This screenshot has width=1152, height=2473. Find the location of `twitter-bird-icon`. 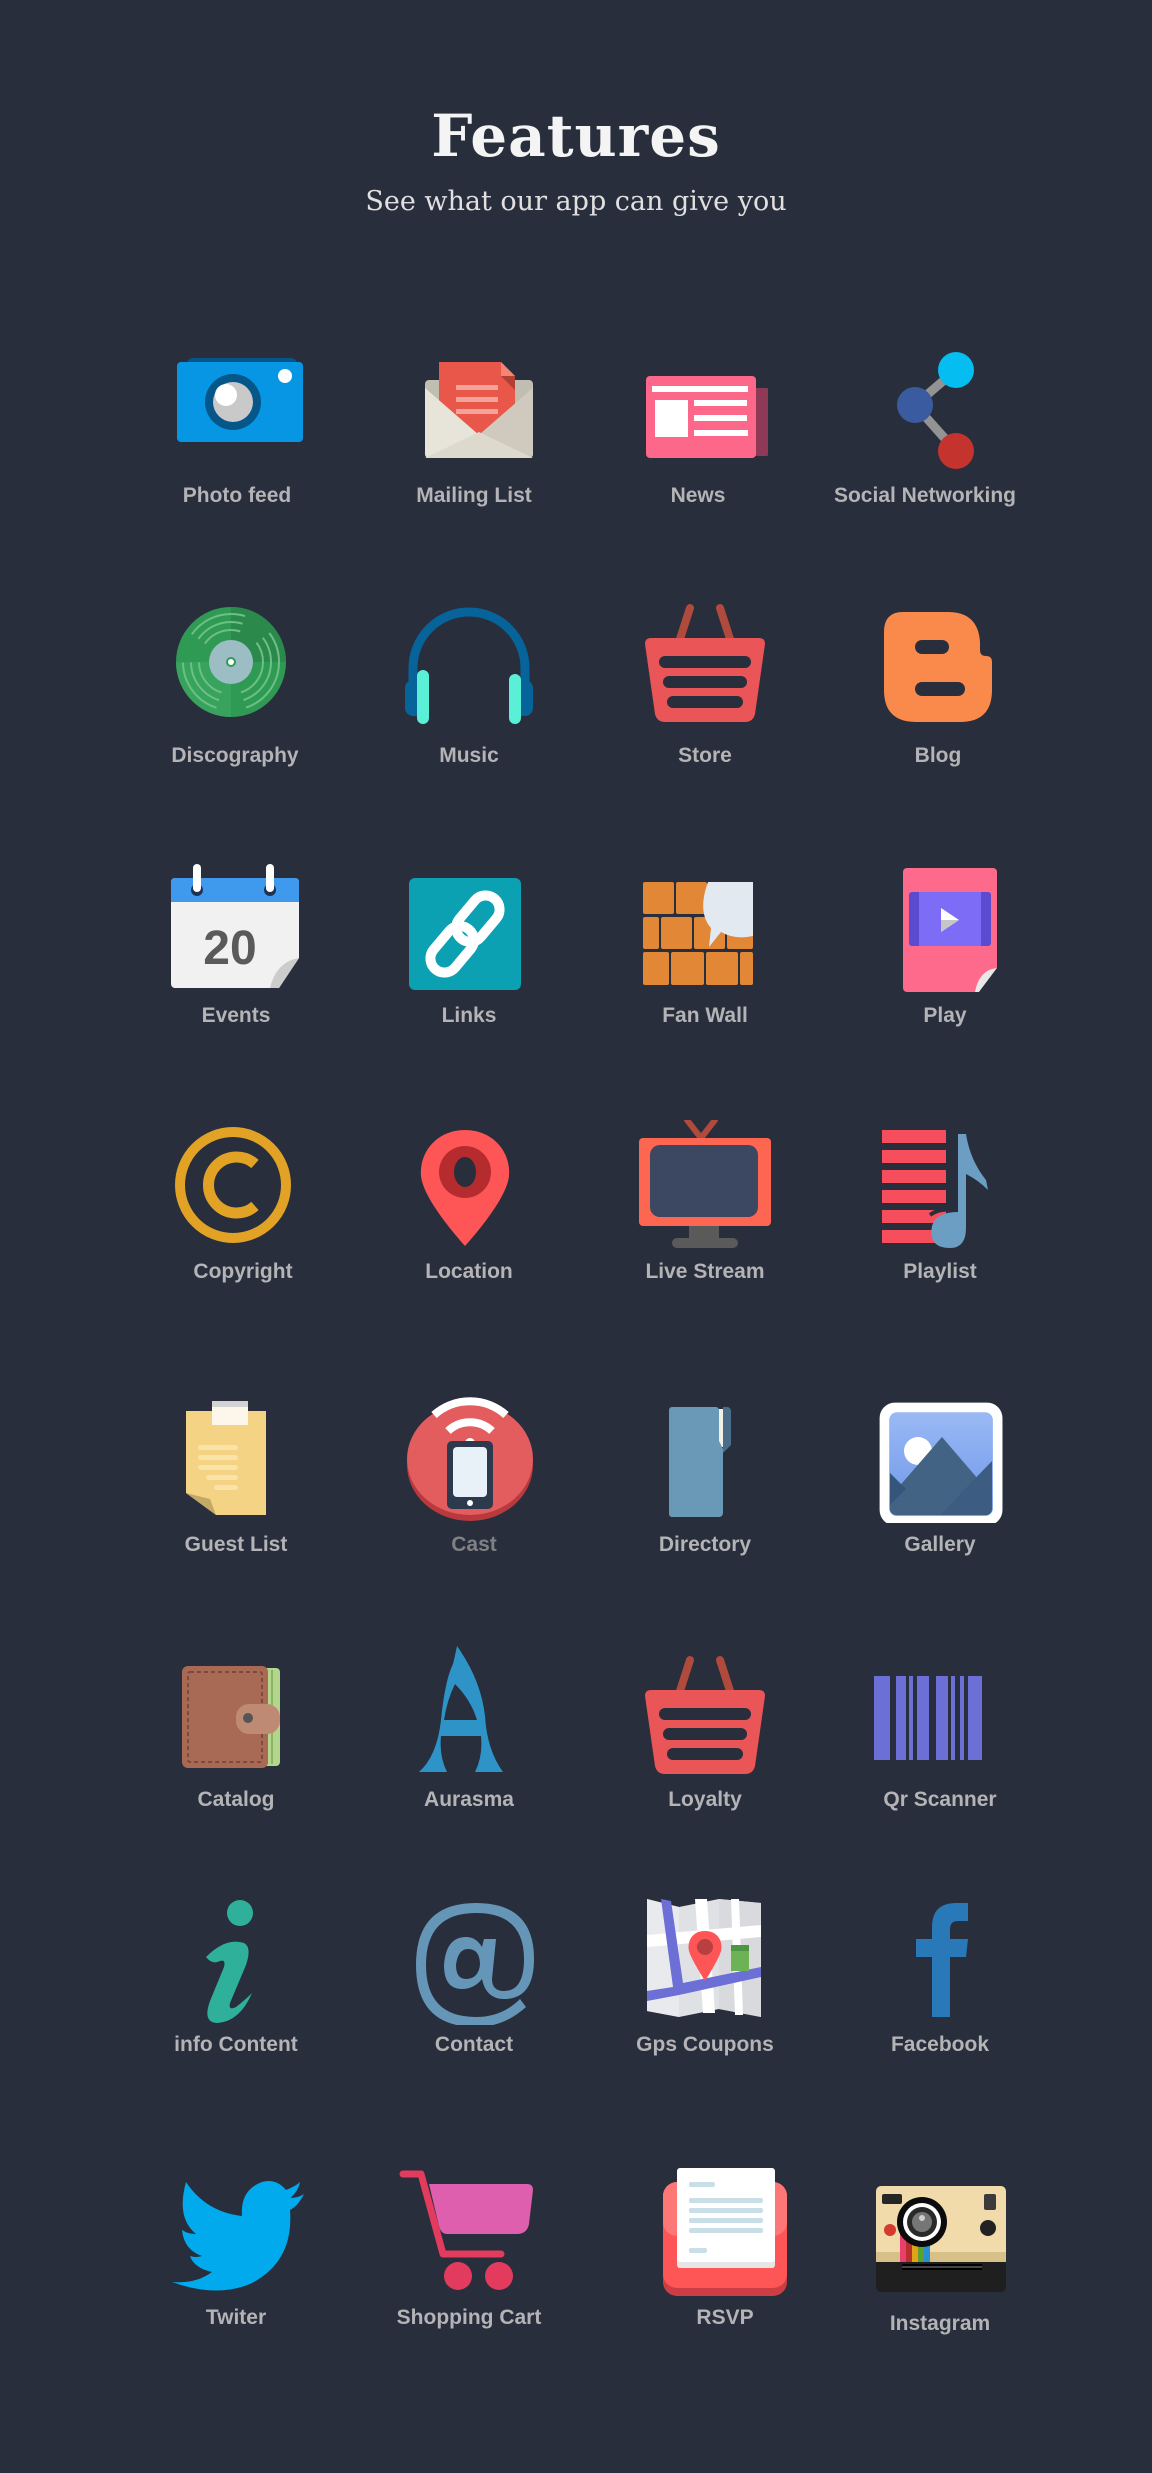

twitter-bird-icon is located at coordinates (238, 2236).